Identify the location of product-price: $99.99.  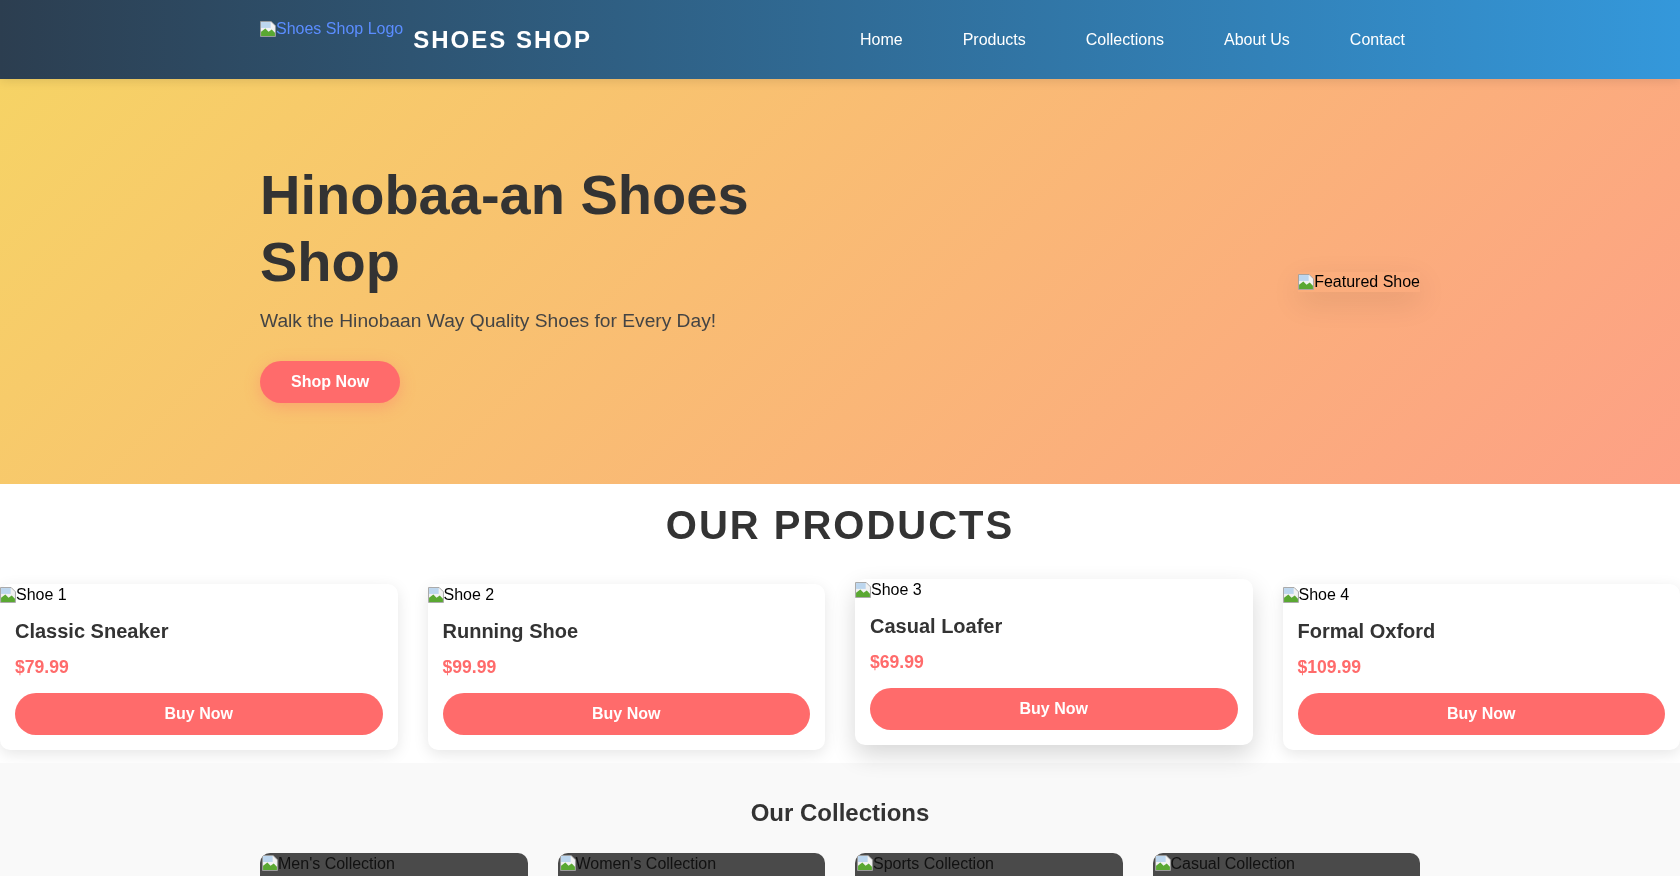
(470, 667).